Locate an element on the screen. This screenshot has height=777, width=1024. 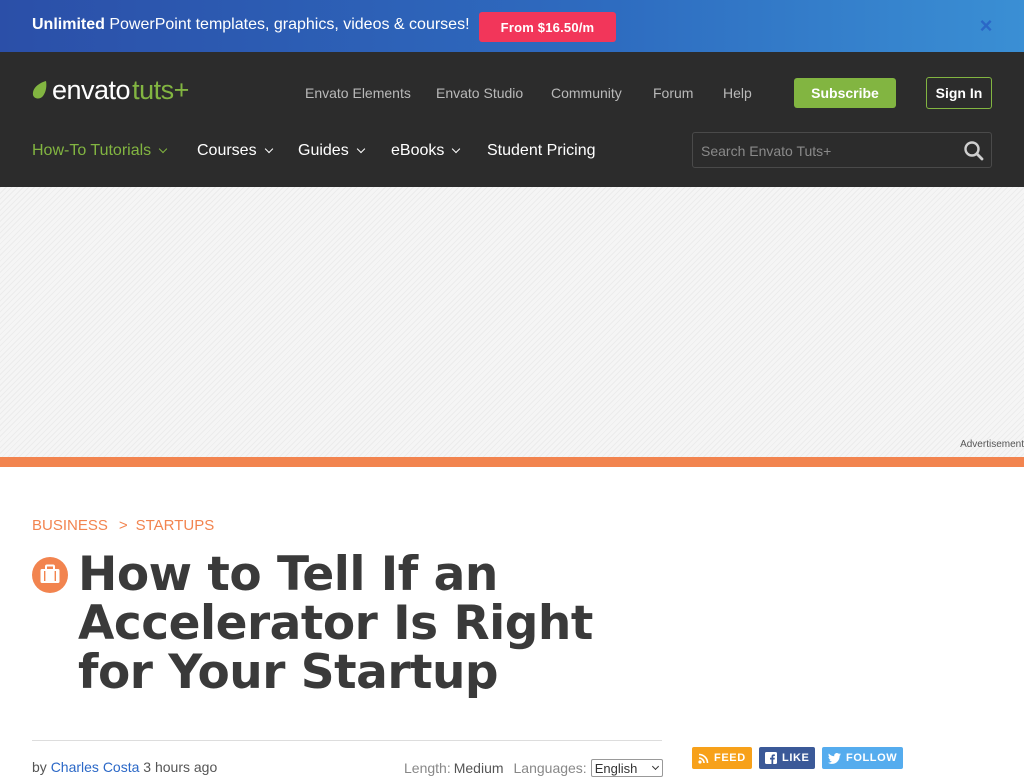
language-select: English is located at coordinates (626, 768).